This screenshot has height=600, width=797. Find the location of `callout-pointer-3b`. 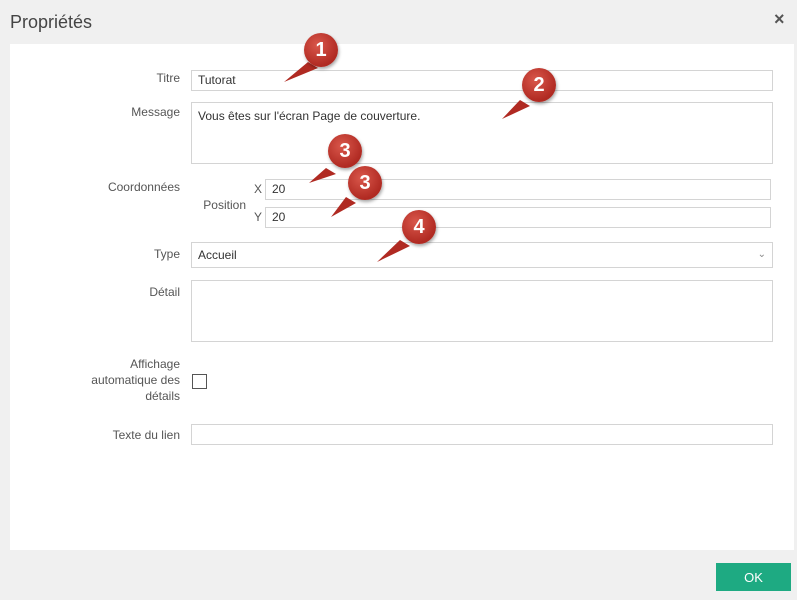

callout-pointer-3b is located at coordinates (343, 207).